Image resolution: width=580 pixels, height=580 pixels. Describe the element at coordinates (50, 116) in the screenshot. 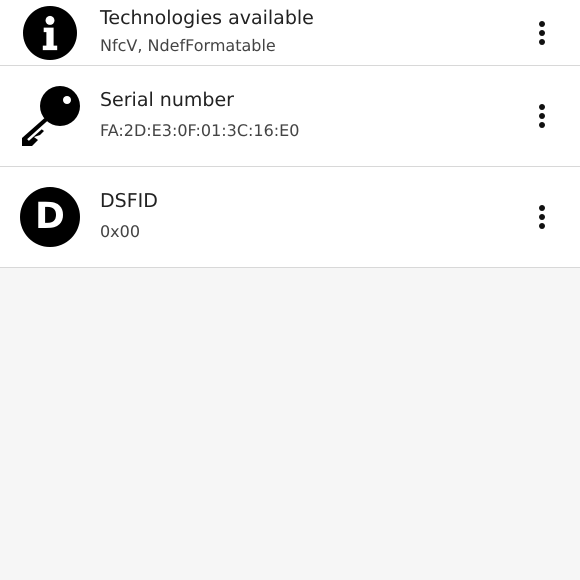

I see `key-icon` at that location.